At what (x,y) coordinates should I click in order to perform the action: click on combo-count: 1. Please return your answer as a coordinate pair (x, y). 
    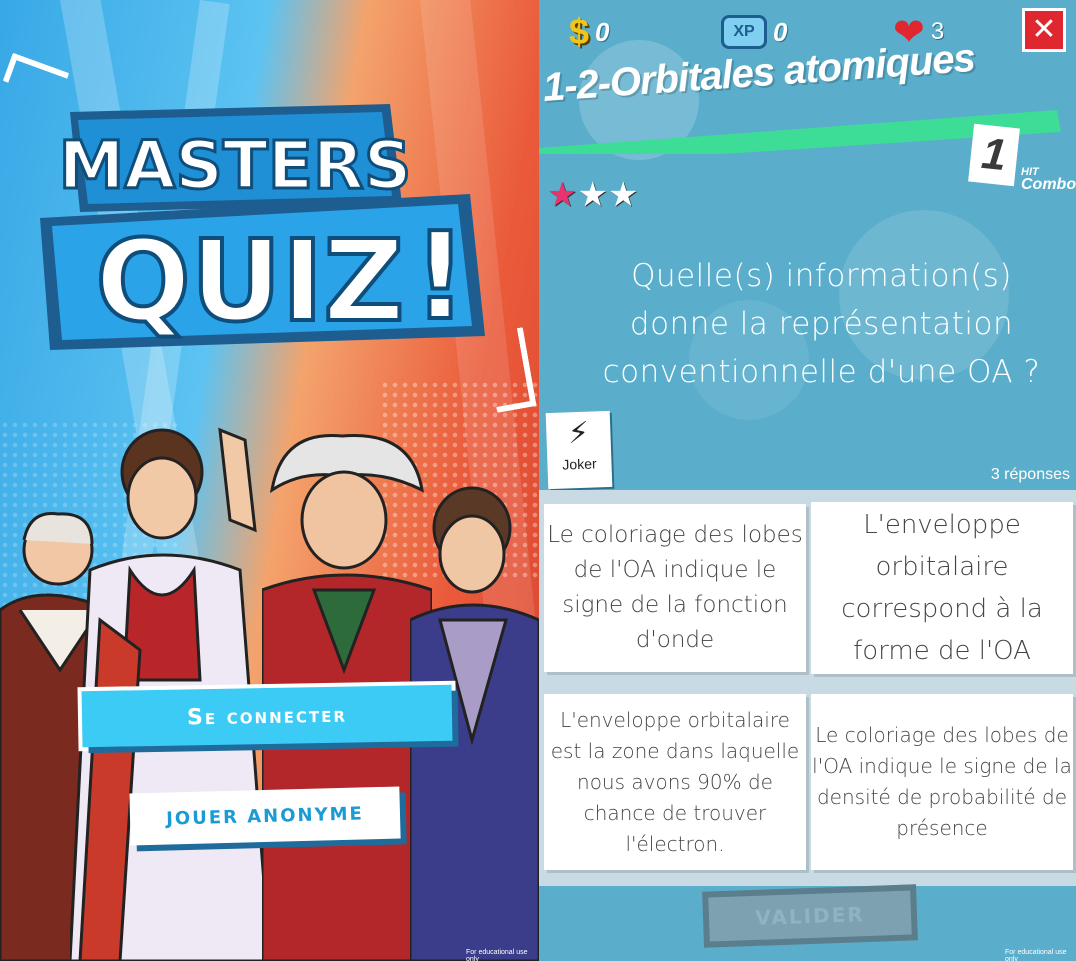
    Looking at the image, I should click on (994, 155).